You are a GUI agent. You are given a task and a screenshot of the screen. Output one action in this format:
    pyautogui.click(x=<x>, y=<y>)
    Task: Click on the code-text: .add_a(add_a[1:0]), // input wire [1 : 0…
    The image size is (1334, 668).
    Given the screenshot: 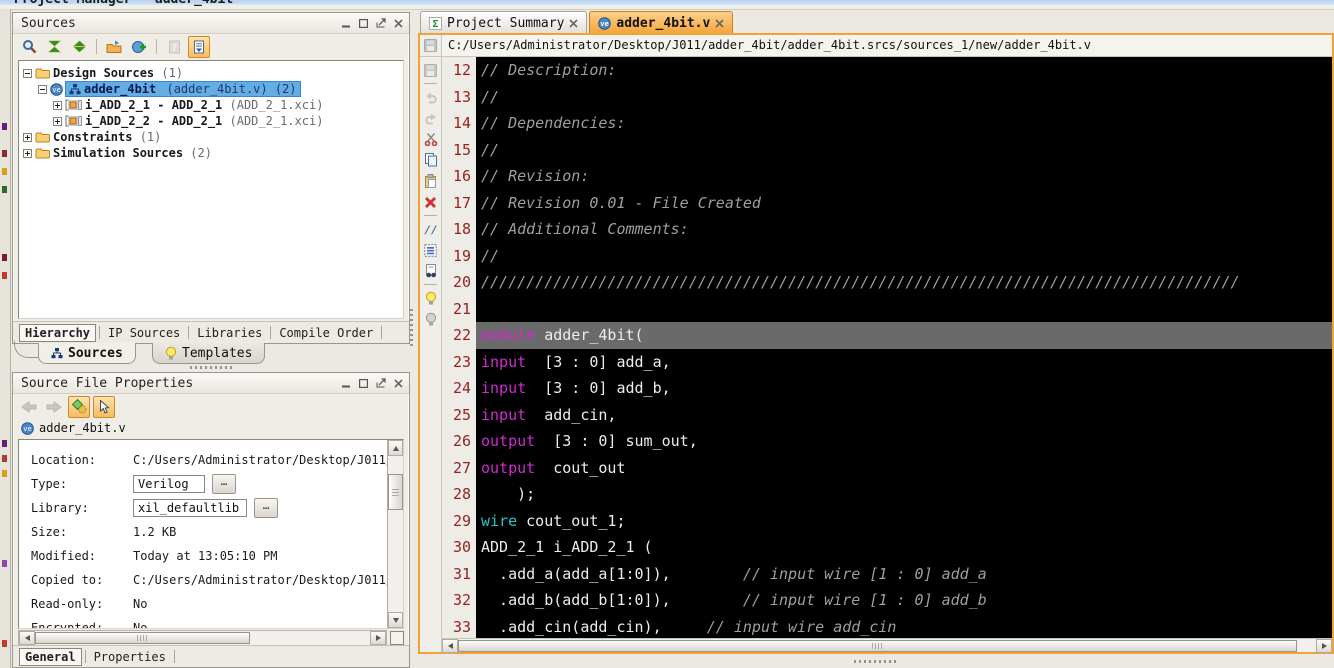 What is the action you would take?
    pyautogui.click(x=904, y=573)
    